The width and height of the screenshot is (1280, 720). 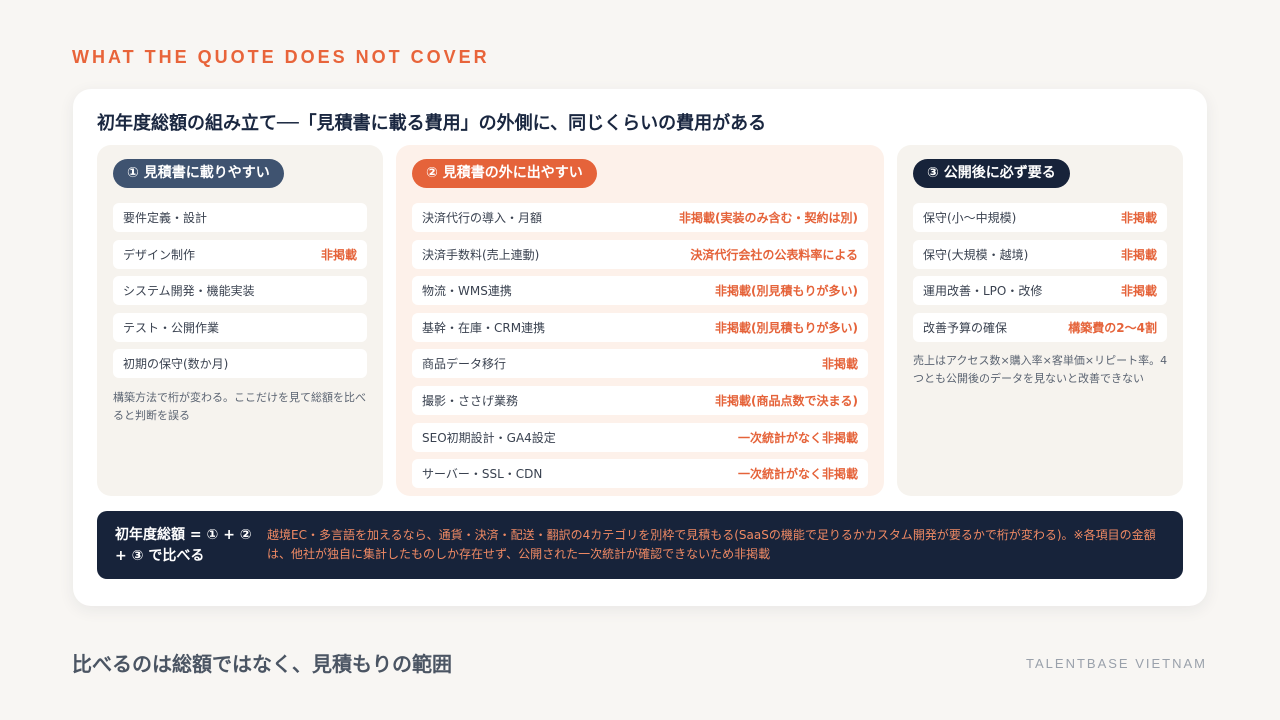 I want to click on badge-outside-quote: ② 見積書の外に出やすい, so click(x=504, y=173).